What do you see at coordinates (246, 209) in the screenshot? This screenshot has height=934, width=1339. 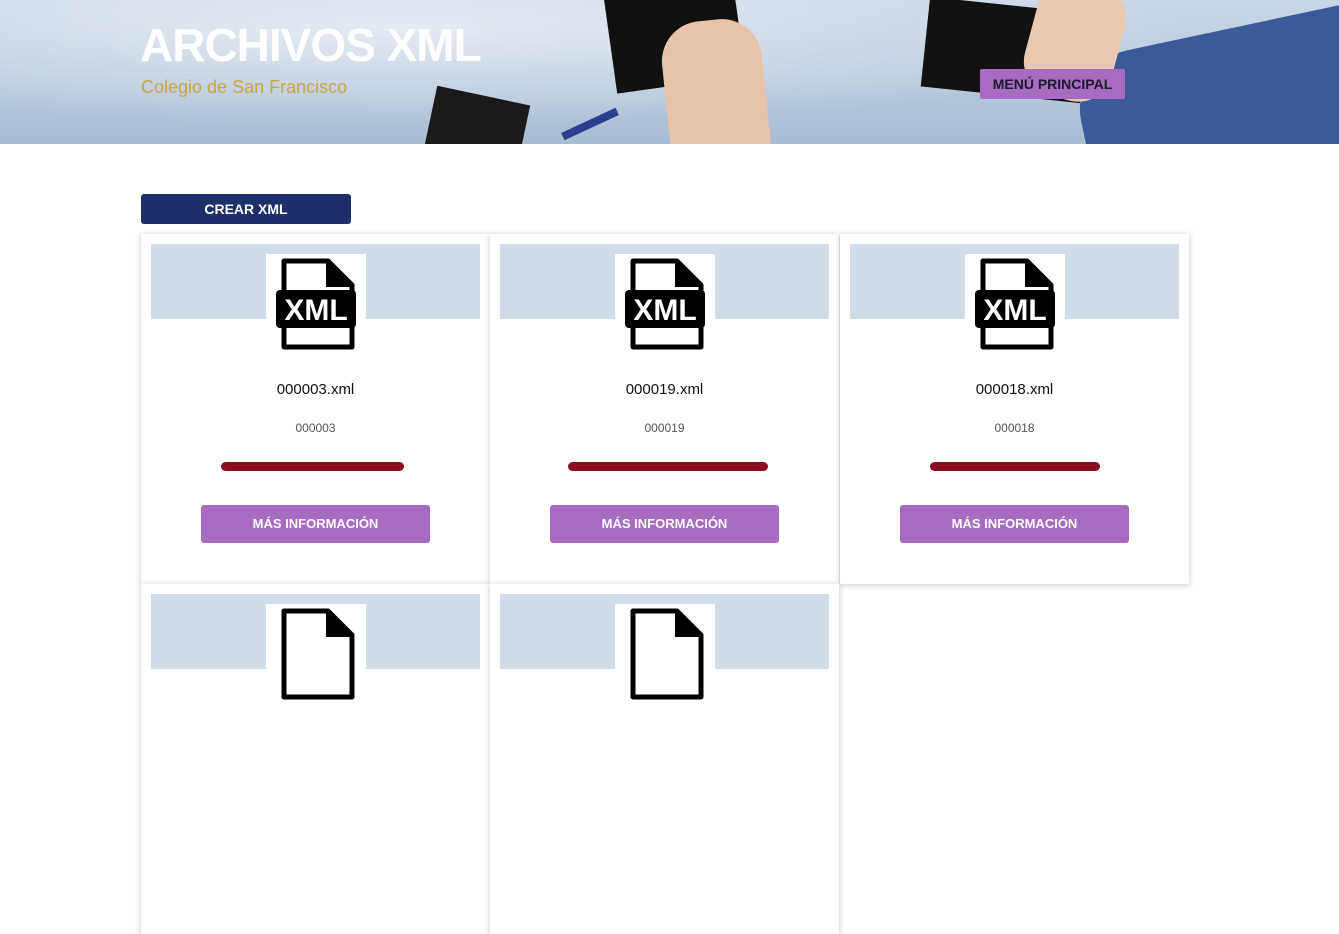 I see `create-xml-button: CREAR XML` at bounding box center [246, 209].